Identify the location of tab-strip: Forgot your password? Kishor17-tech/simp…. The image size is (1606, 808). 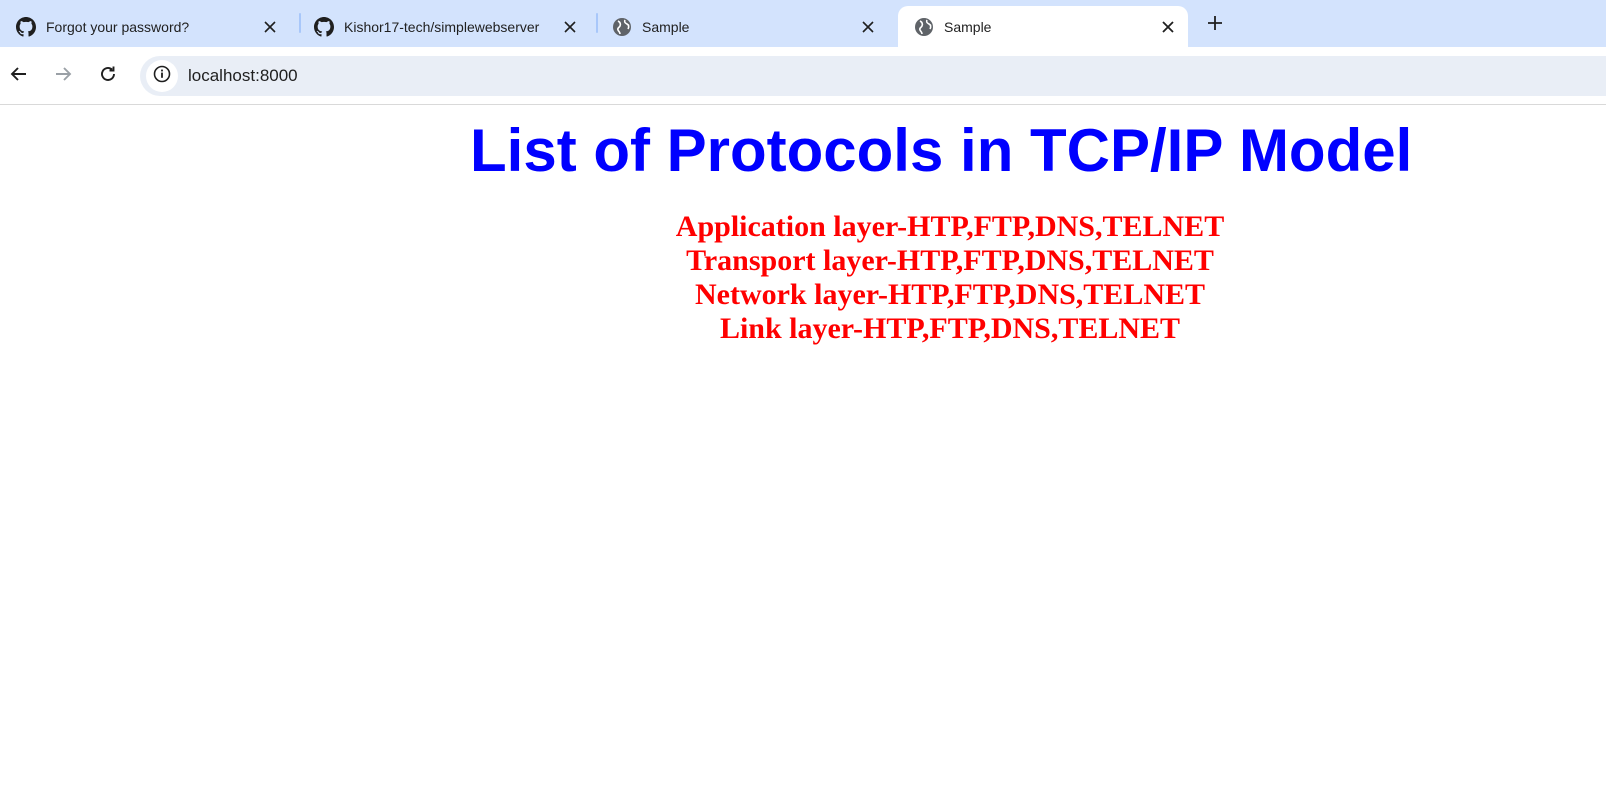
(803, 23).